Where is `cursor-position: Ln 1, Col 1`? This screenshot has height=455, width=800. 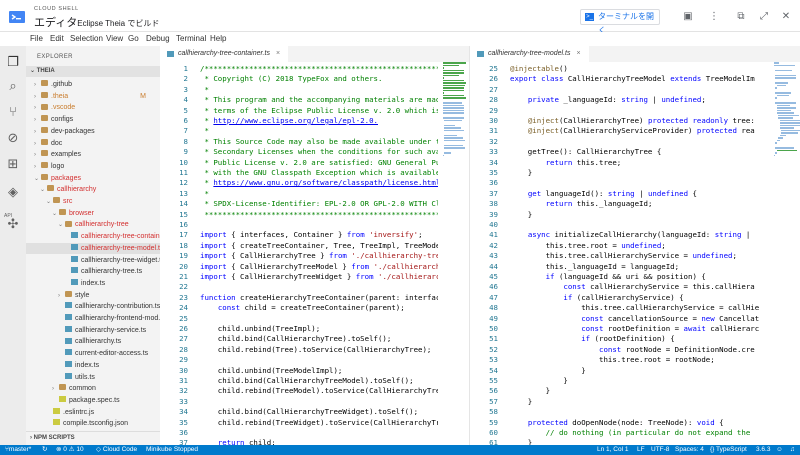 cursor-position: Ln 1, Col 1 is located at coordinates (612, 450).